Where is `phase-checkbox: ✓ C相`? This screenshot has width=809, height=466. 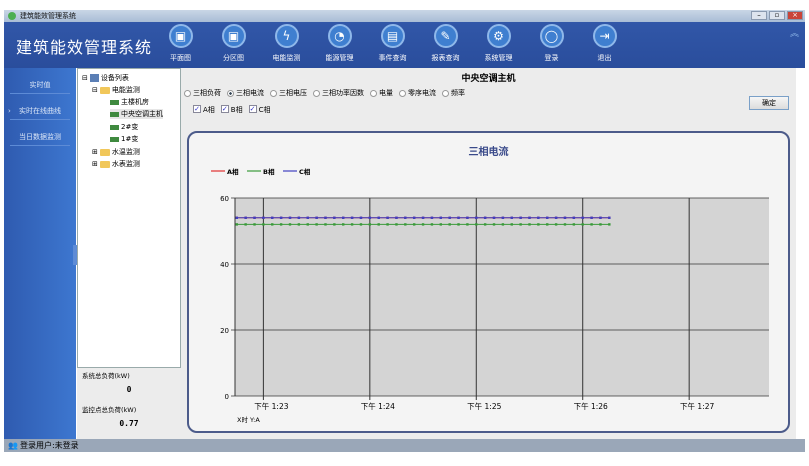 phase-checkbox: ✓ C相 is located at coordinates (259, 110).